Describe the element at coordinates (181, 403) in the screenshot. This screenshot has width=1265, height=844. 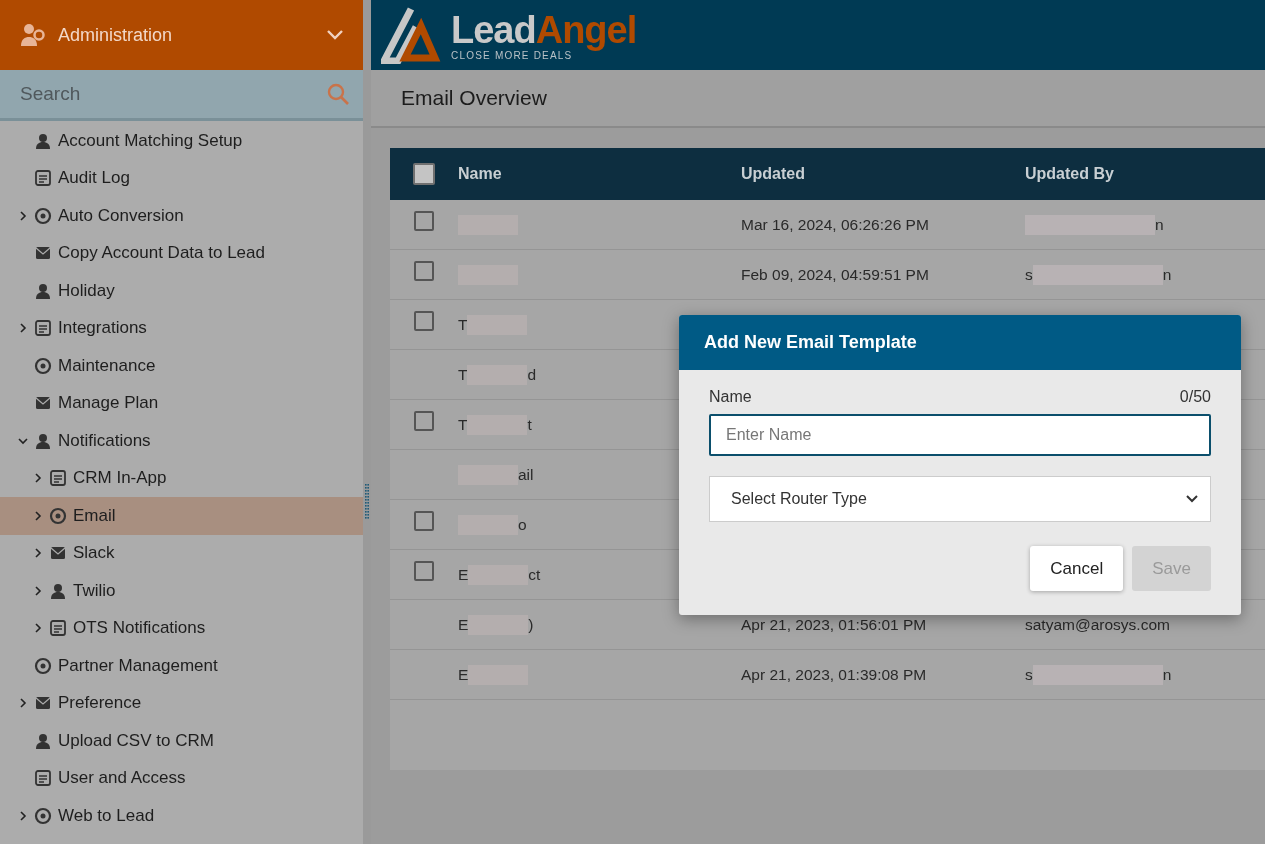
I see `sidebar-item: Manage Plan` at that location.